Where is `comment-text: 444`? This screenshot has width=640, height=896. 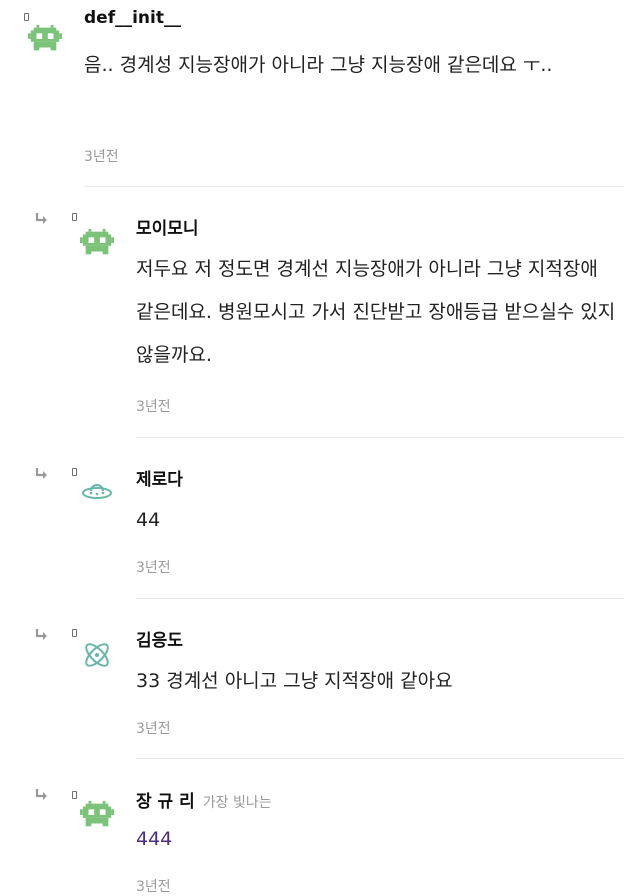
comment-text: 444 is located at coordinates (154, 839).